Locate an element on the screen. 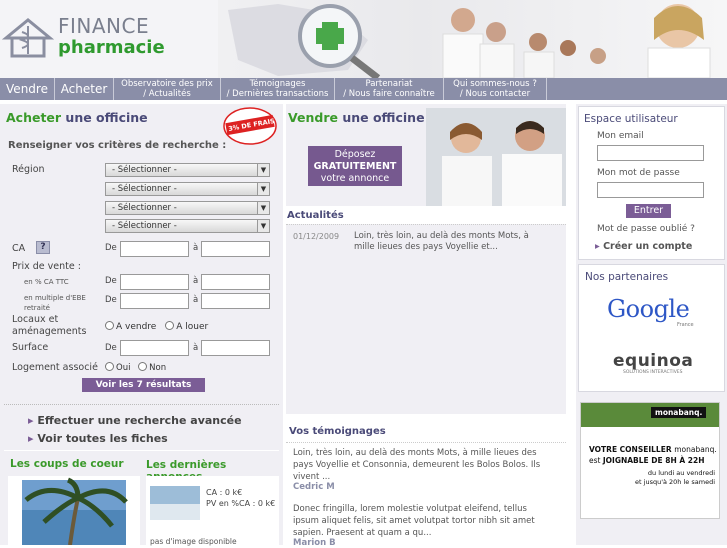 This screenshot has width=727, height=548. vendre-title-a: Vendre is located at coordinates (313, 117).